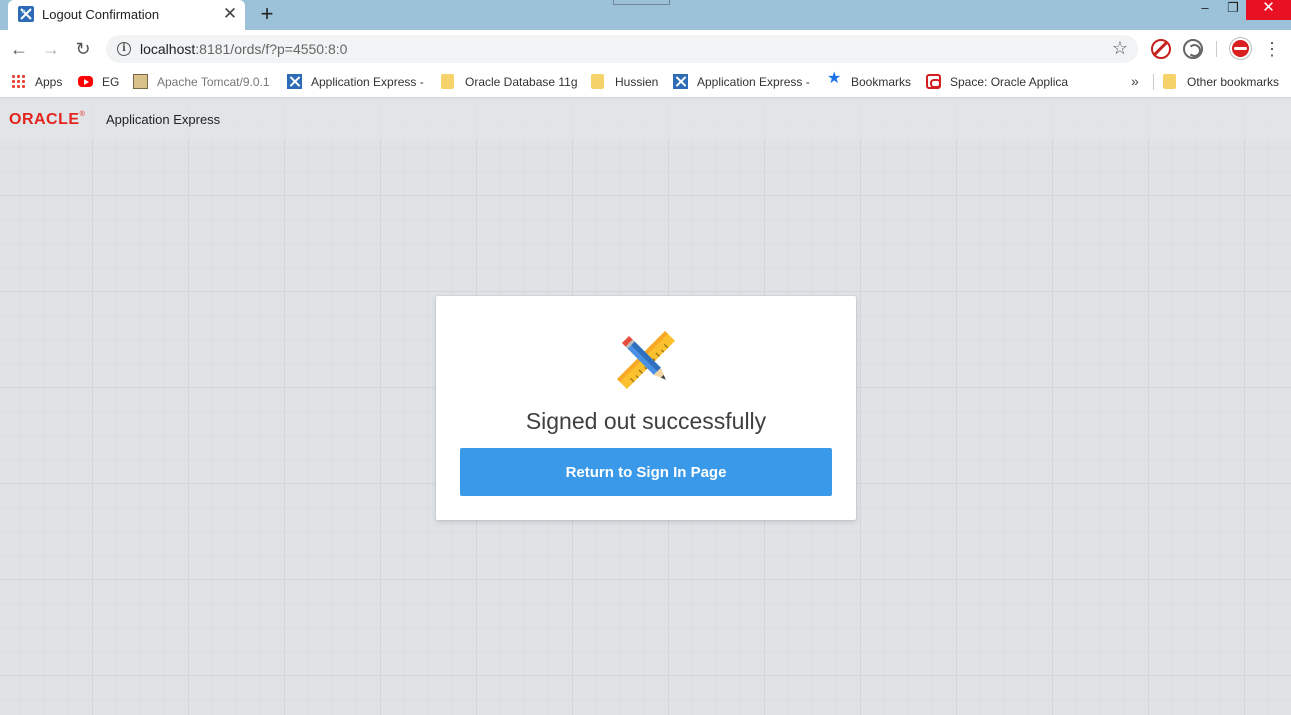 This screenshot has height=715, width=1291. What do you see at coordinates (1161, 49) in the screenshot?
I see `adblock-extension-icon` at bounding box center [1161, 49].